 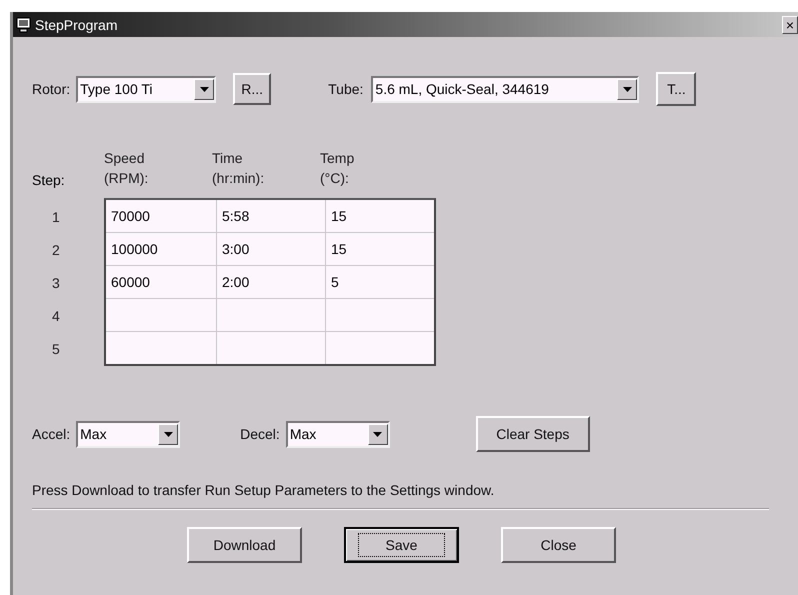 What do you see at coordinates (76, 24) in the screenshot?
I see `window-title: StepProgram` at bounding box center [76, 24].